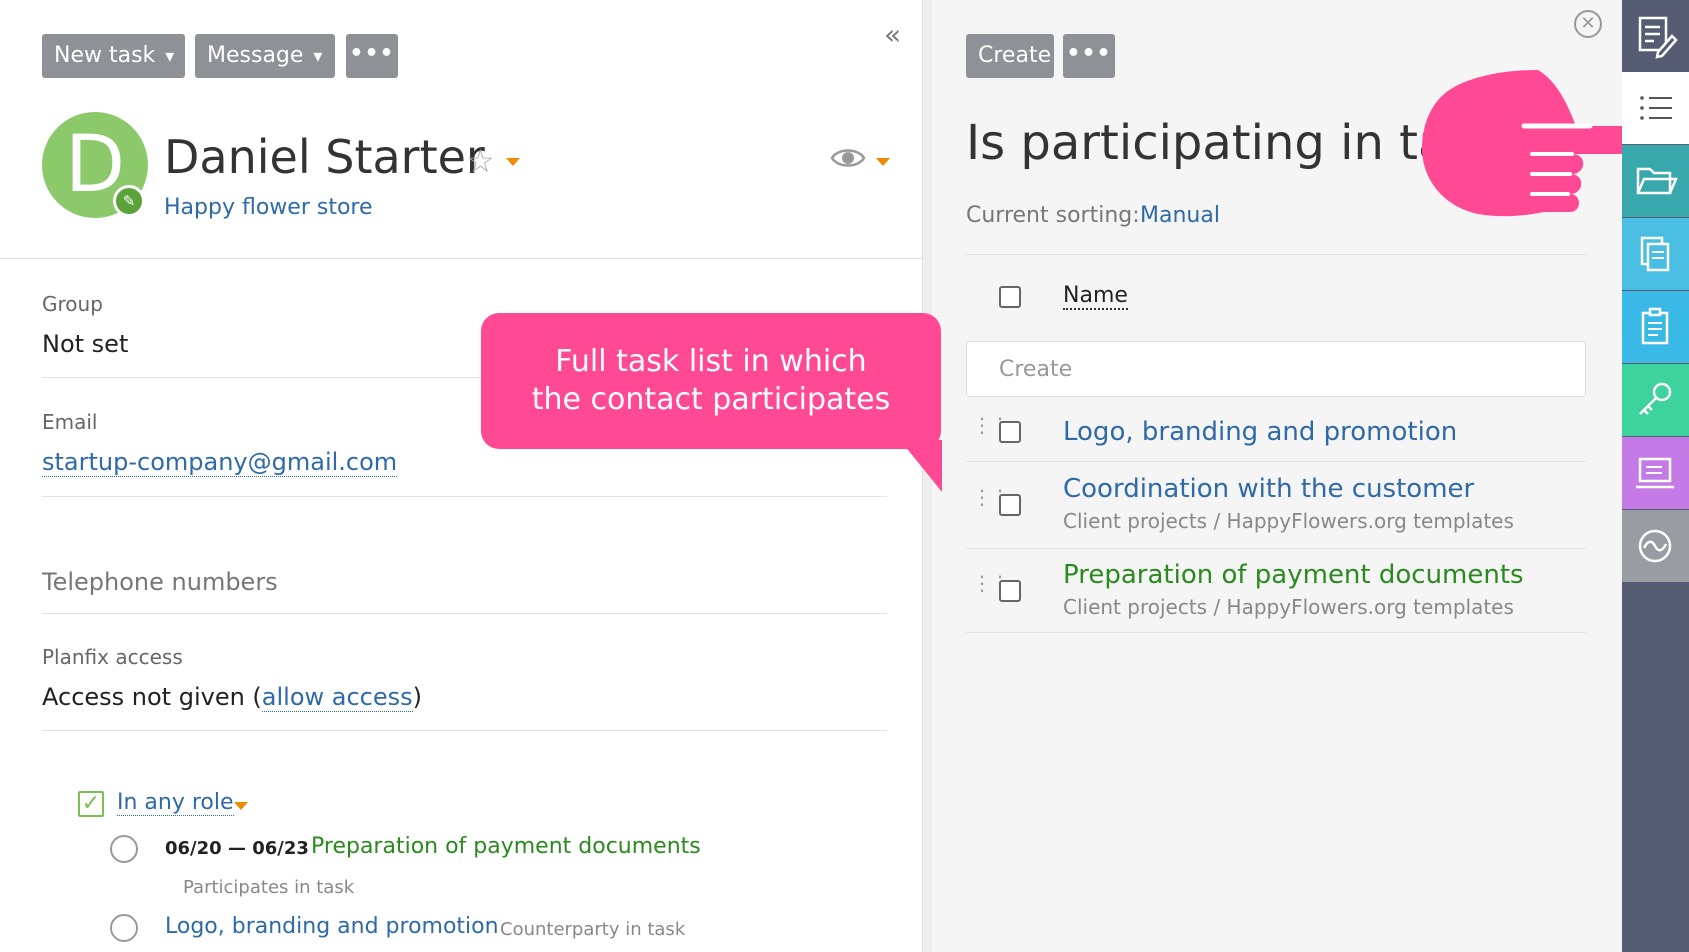  I want to click on key-icon, so click(1655, 398).